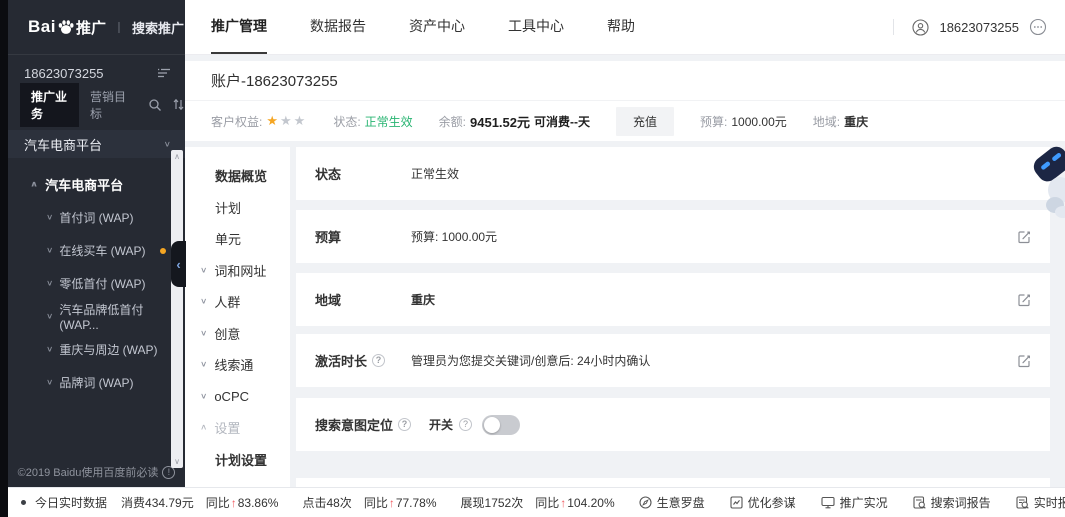 This screenshot has width=1065, height=517. Describe the element at coordinates (237, 334) in the screenshot. I see `menu-item-creative: 创意` at that location.